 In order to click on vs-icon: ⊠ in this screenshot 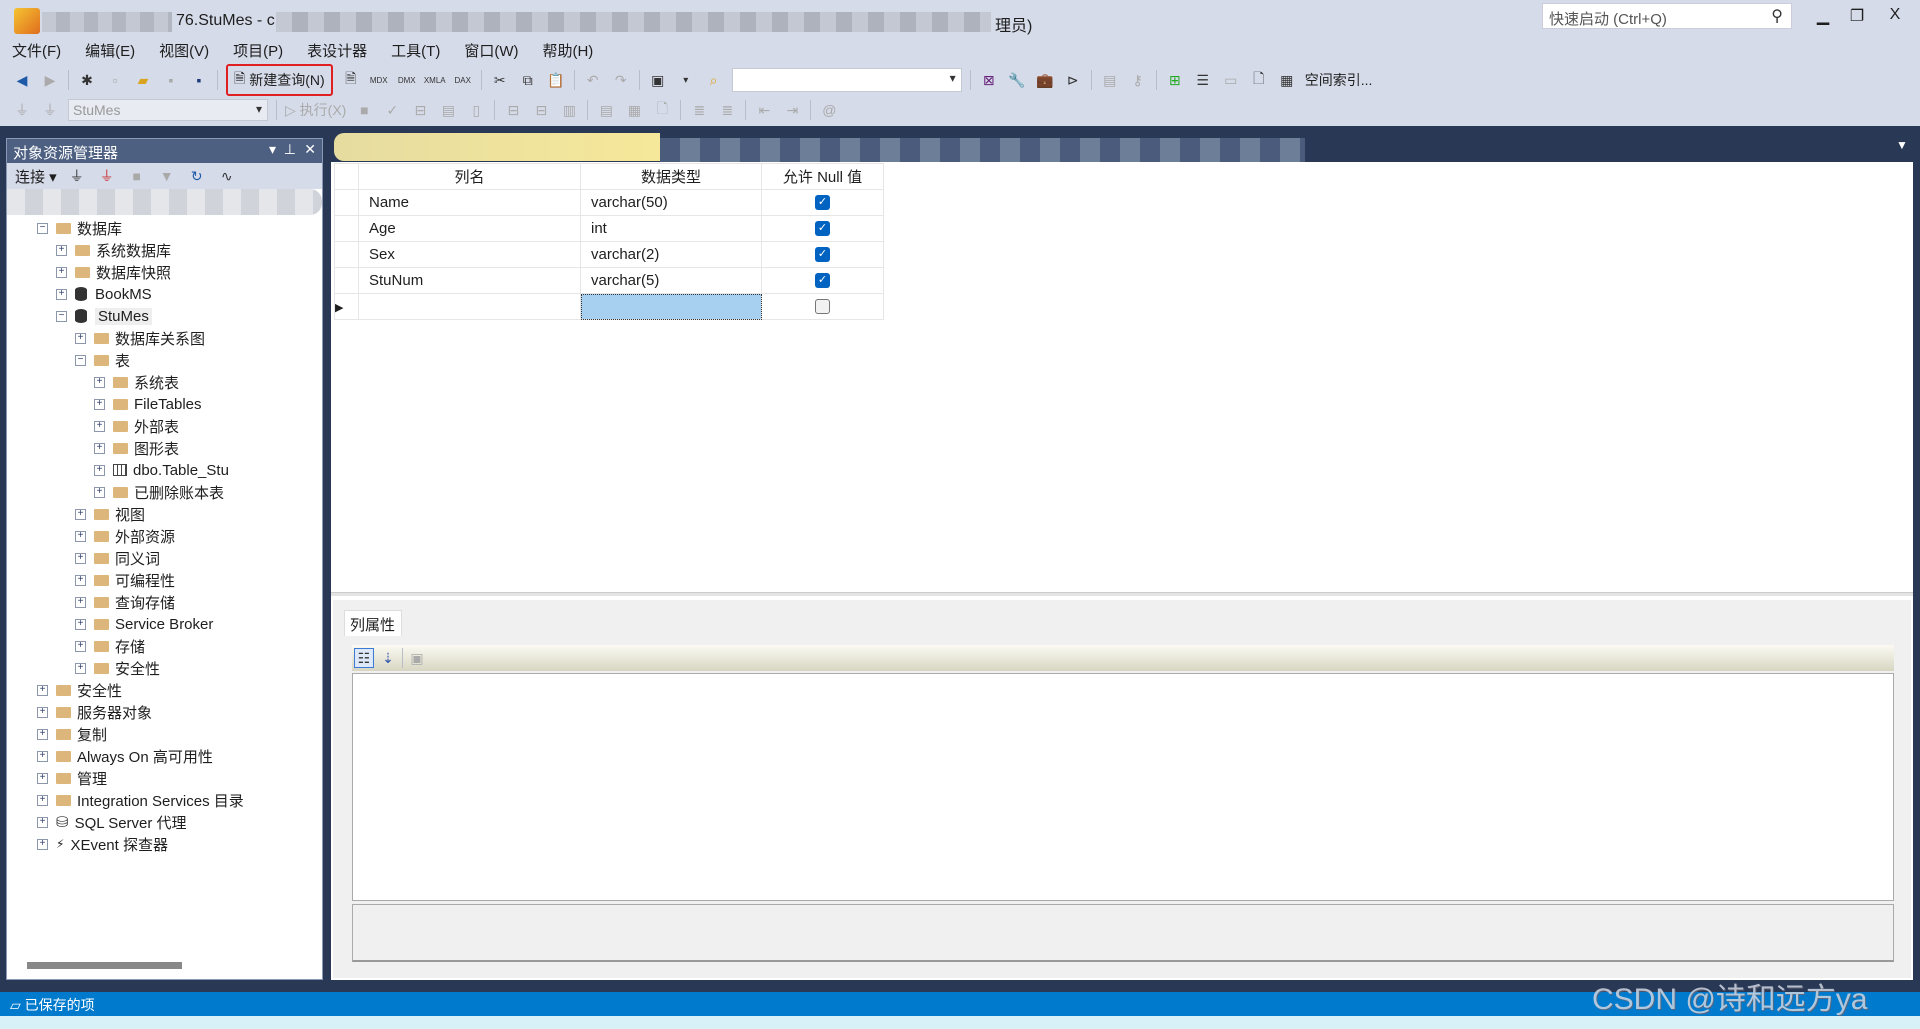, I will do `click(989, 80)`.